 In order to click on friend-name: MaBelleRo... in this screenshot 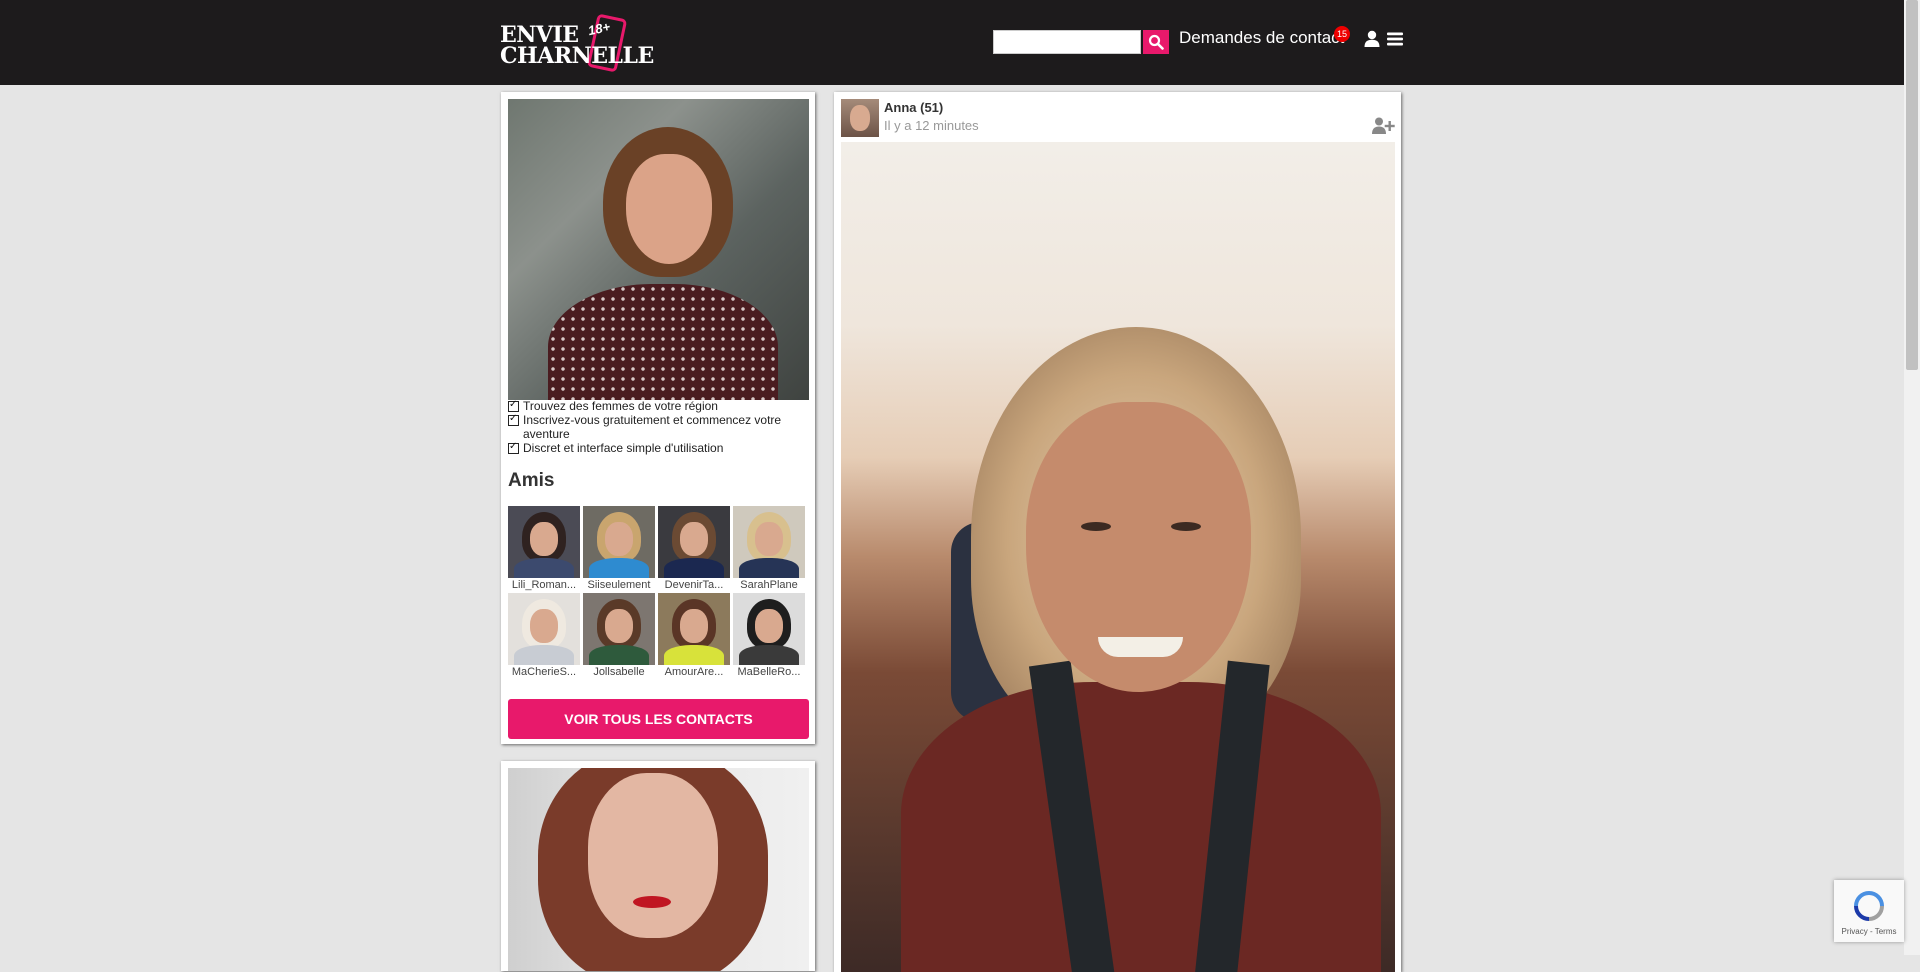, I will do `click(769, 672)`.